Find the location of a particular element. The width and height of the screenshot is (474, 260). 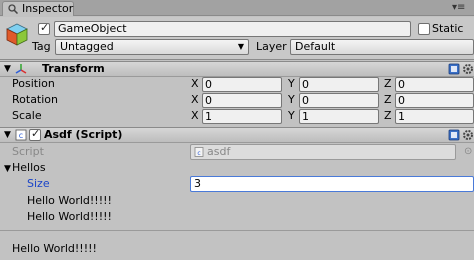

size-field: 3 is located at coordinates (332, 184).